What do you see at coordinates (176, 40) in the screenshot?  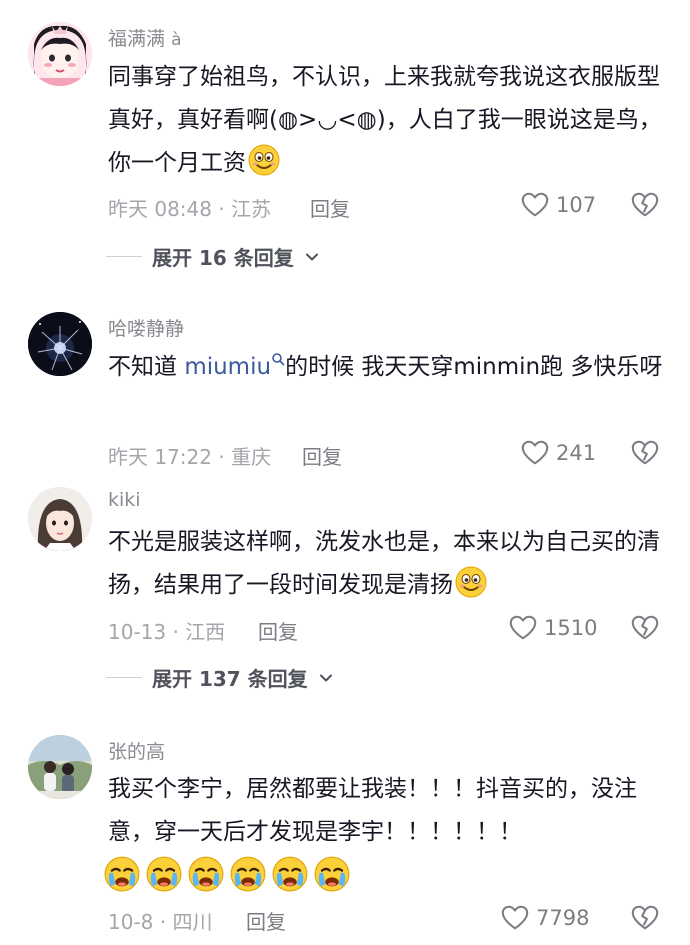 I see `username-suffix: à` at bounding box center [176, 40].